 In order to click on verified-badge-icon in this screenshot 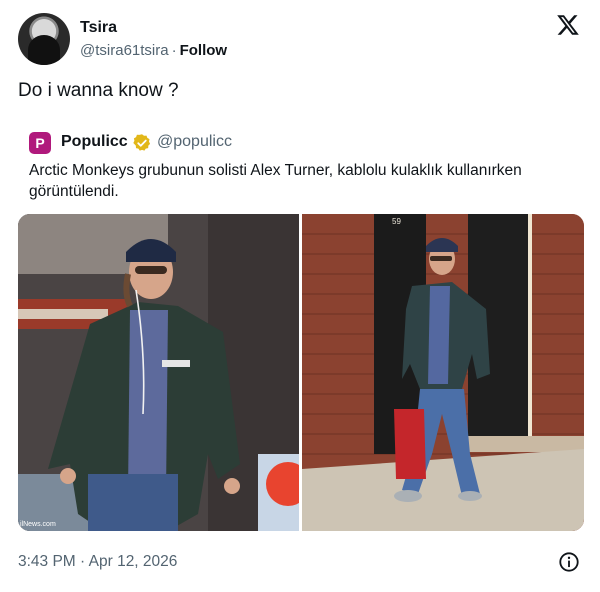, I will do `click(142, 142)`.